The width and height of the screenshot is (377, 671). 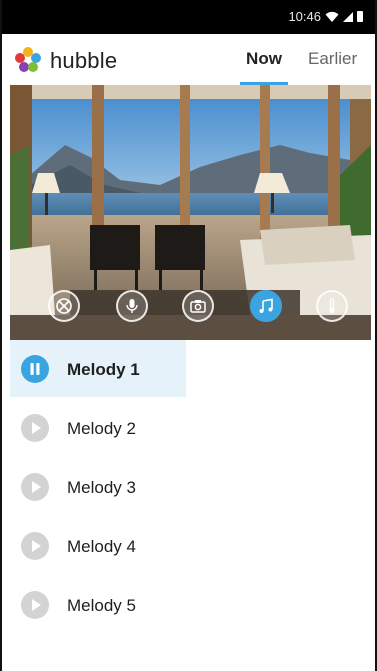 I want to click on pan-tilt-button, so click(x=64, y=306).